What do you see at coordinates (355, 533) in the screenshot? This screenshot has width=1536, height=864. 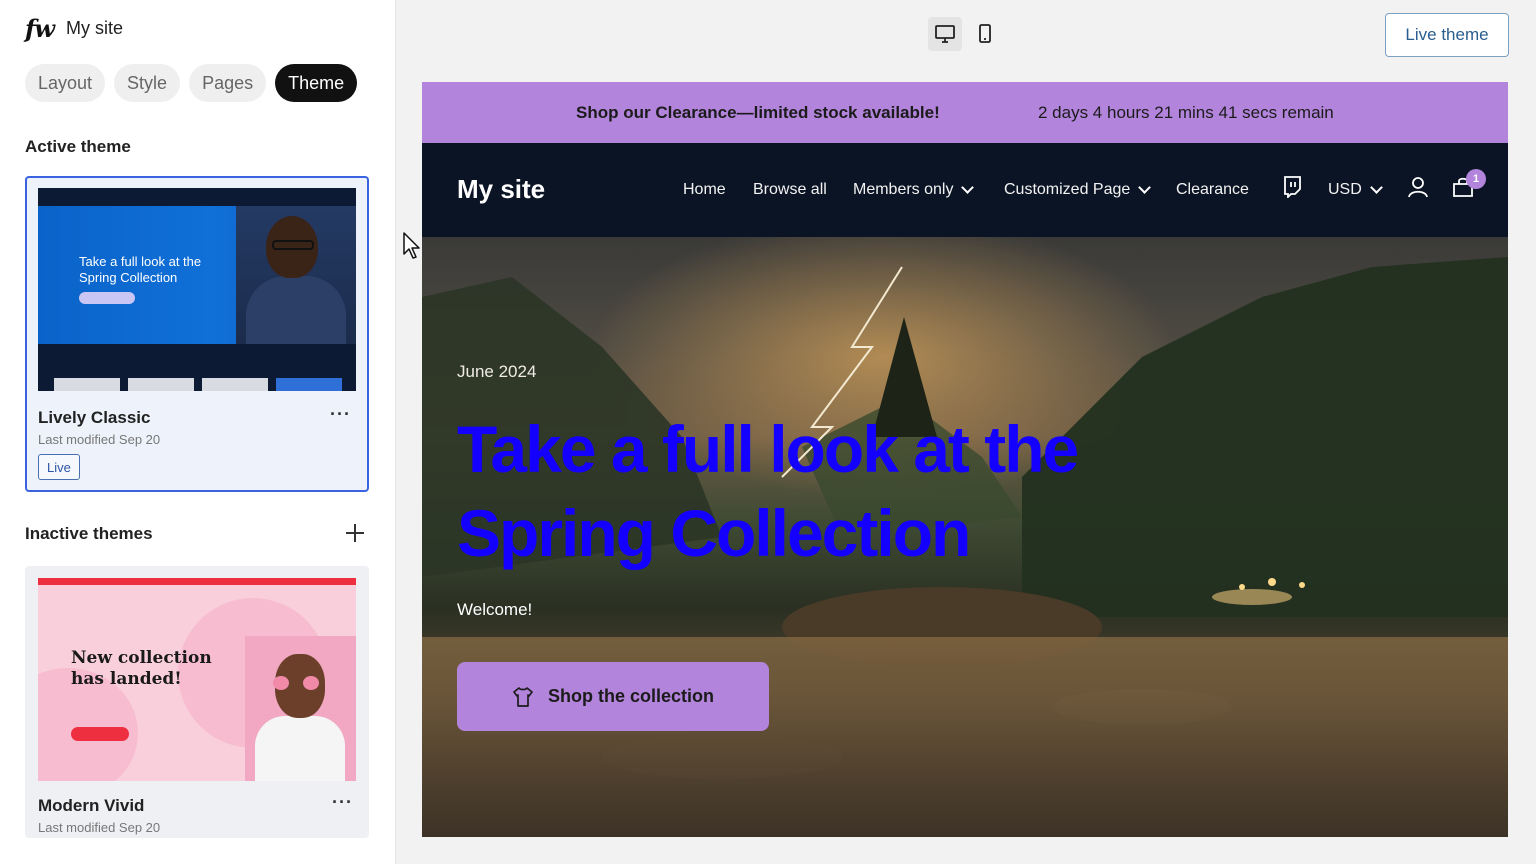 I see `add-theme-icon` at bounding box center [355, 533].